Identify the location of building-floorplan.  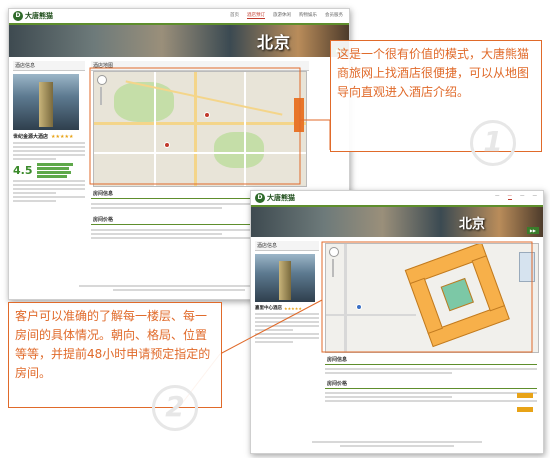
(457, 296).